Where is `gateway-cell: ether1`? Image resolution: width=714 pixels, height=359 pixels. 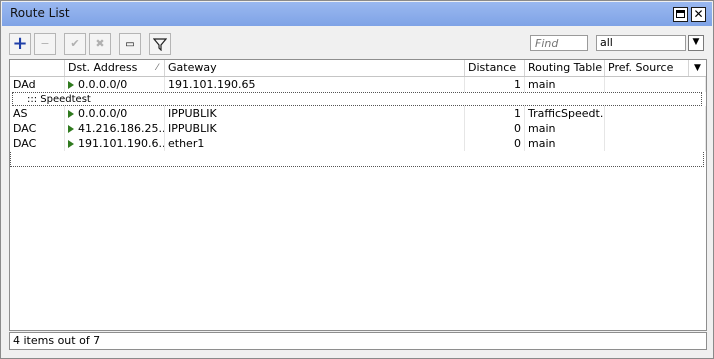 gateway-cell: ether1 is located at coordinates (315, 143).